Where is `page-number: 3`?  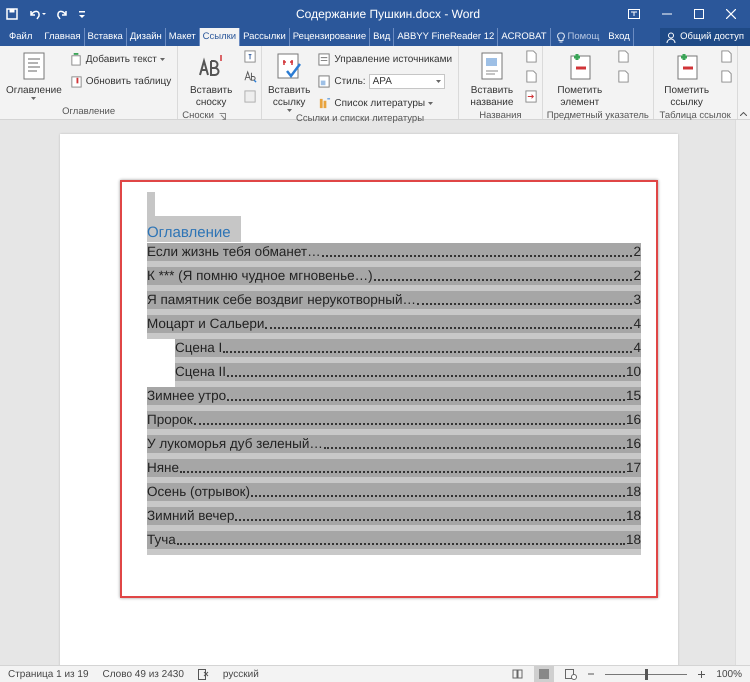
page-number: 3 is located at coordinates (637, 299).